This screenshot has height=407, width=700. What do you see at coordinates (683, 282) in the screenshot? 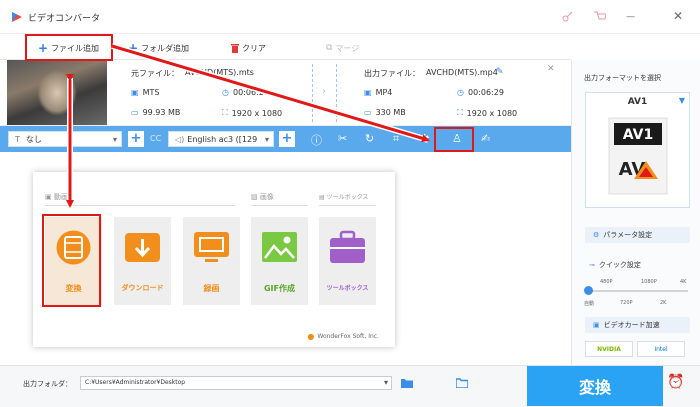
I see `quality-label: 4K` at bounding box center [683, 282].